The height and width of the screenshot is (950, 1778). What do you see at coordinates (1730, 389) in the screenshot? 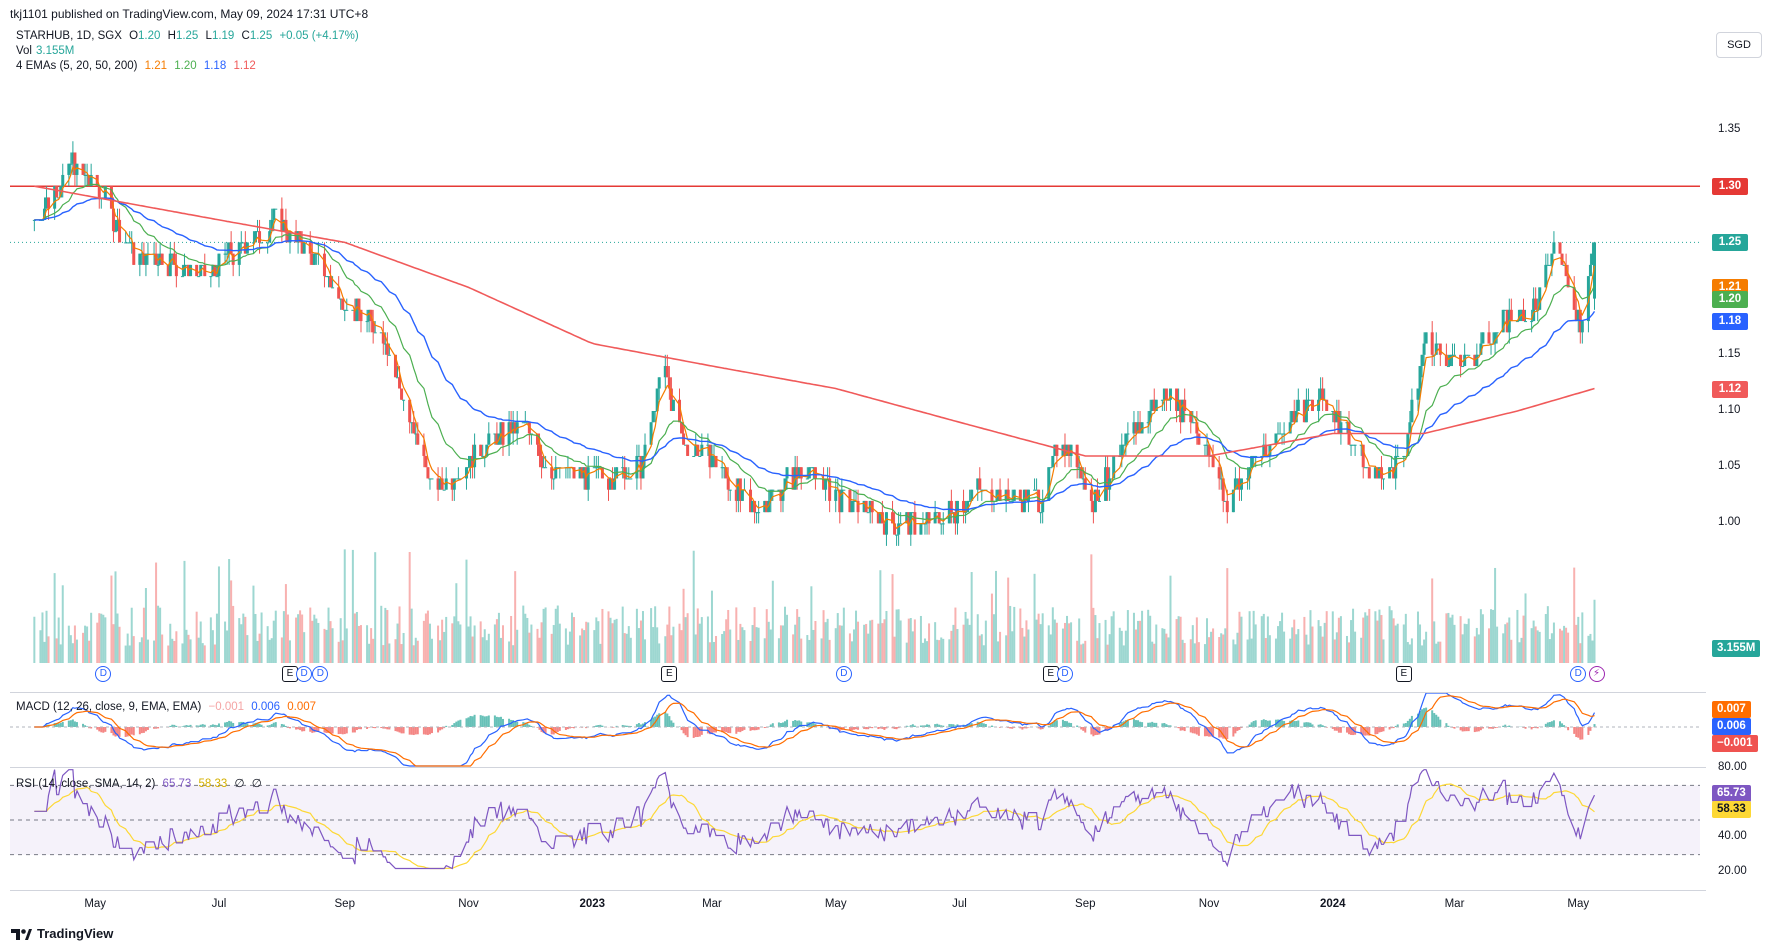
I see `badge-ema200: 1.12` at bounding box center [1730, 389].